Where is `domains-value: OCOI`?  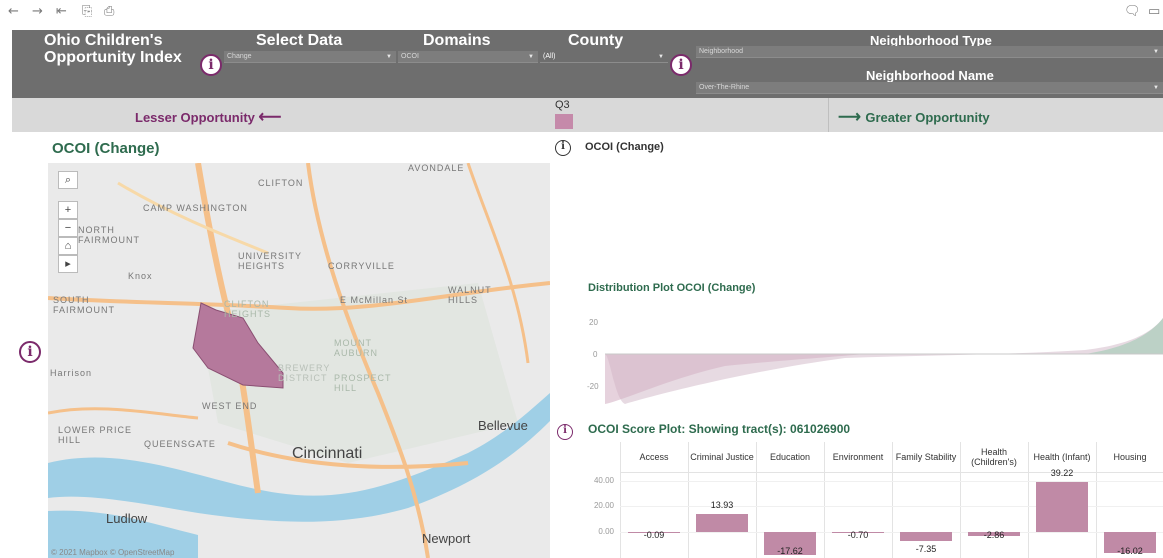 domains-value: OCOI is located at coordinates (410, 56).